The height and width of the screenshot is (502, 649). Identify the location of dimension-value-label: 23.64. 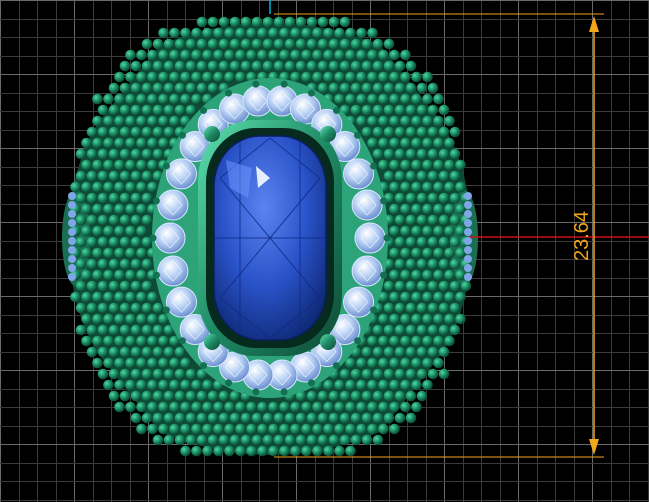
(582, 236).